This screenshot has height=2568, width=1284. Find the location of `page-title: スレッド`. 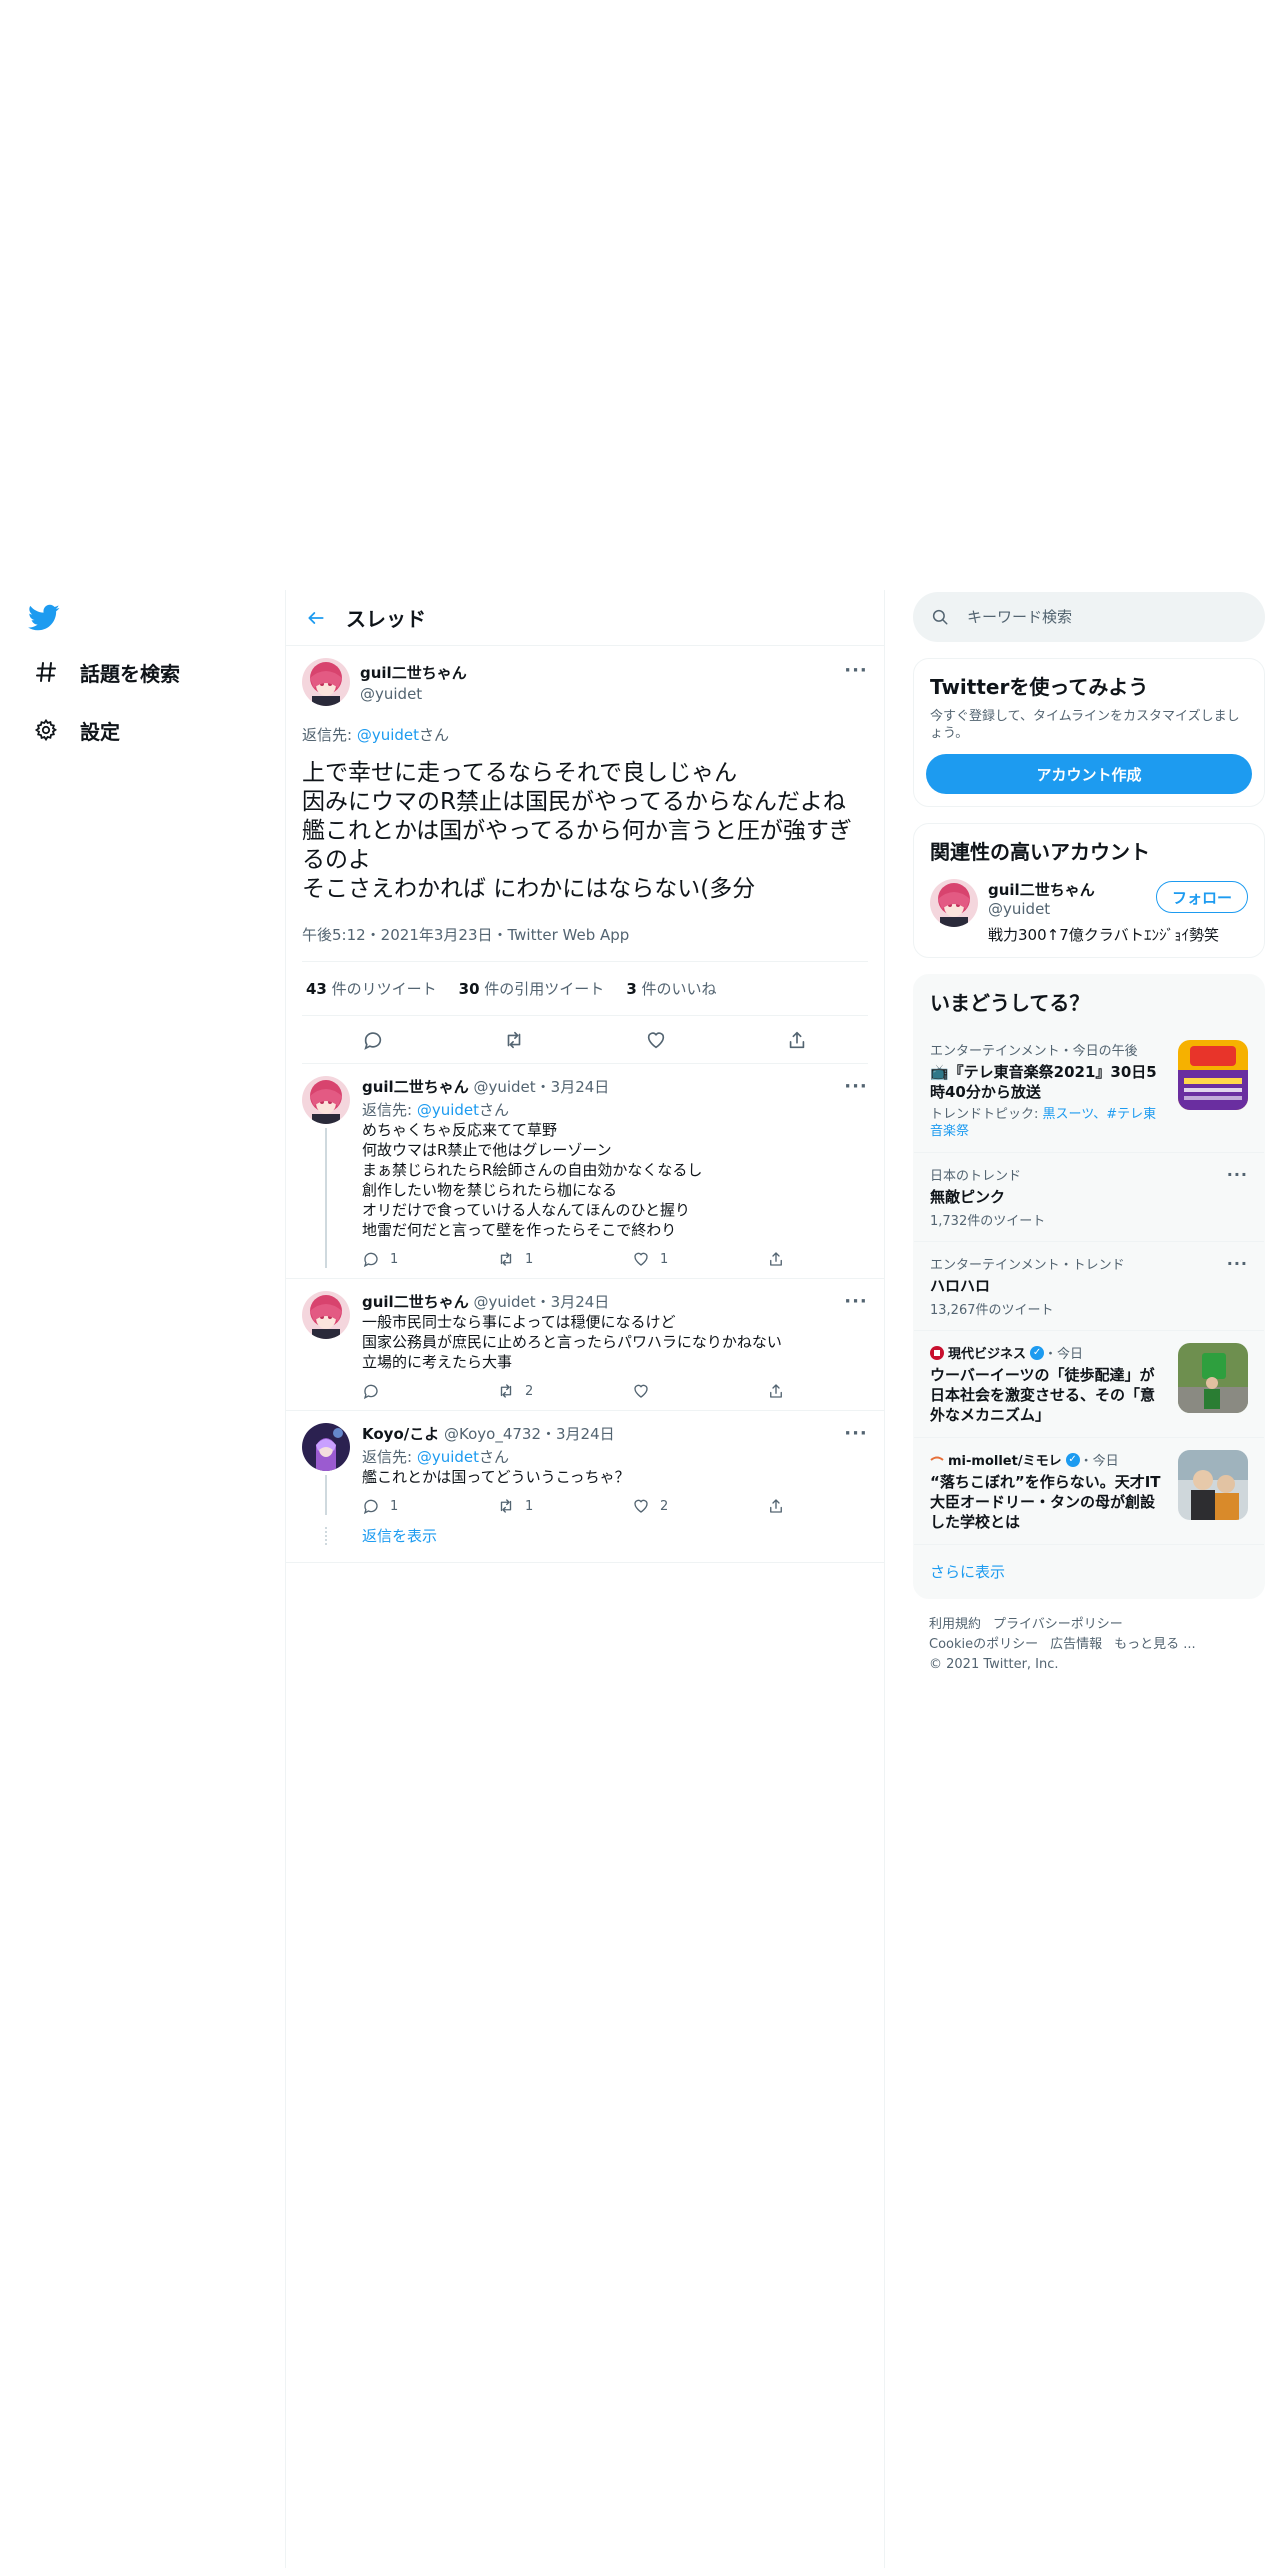

page-title: スレッド is located at coordinates (386, 619).